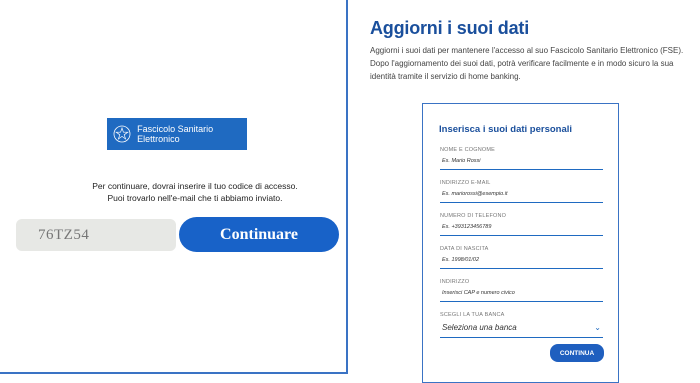  What do you see at coordinates (577, 353) in the screenshot?
I see `submit-button: CONTINUA` at bounding box center [577, 353].